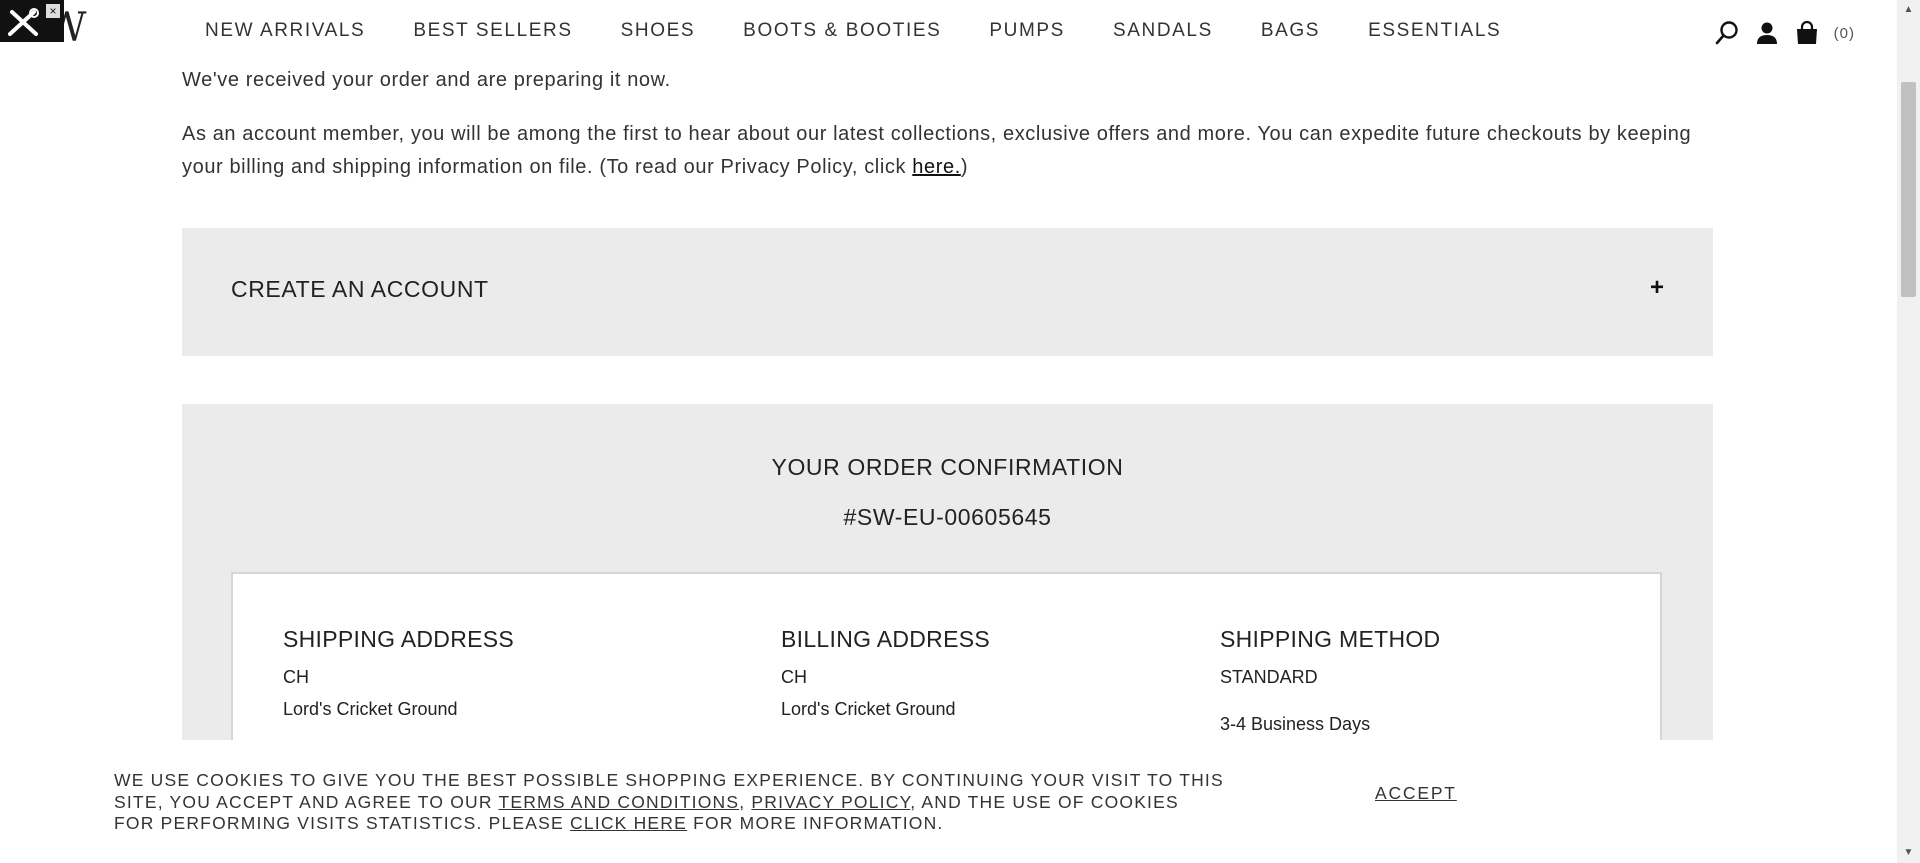 The image size is (1920, 863). What do you see at coordinates (1163, 31) in the screenshot?
I see `nav-sandals: SANDALS` at bounding box center [1163, 31].